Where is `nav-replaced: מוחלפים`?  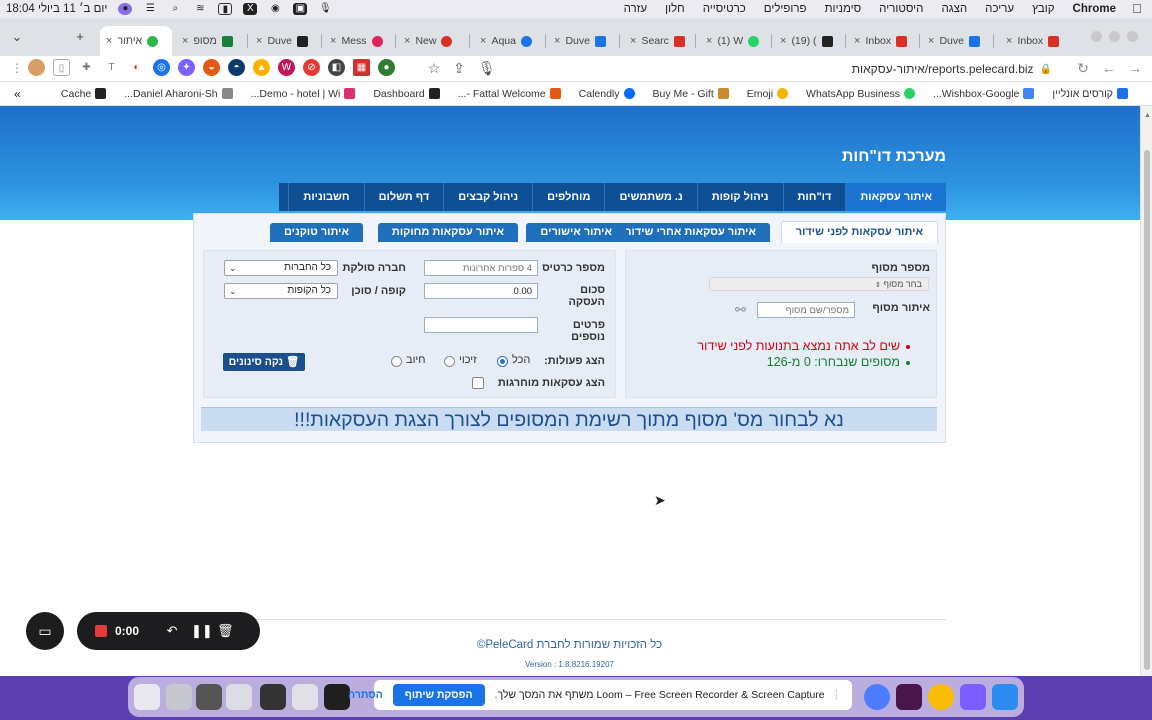
nav-replaced: מוחלפים is located at coordinates (568, 197).